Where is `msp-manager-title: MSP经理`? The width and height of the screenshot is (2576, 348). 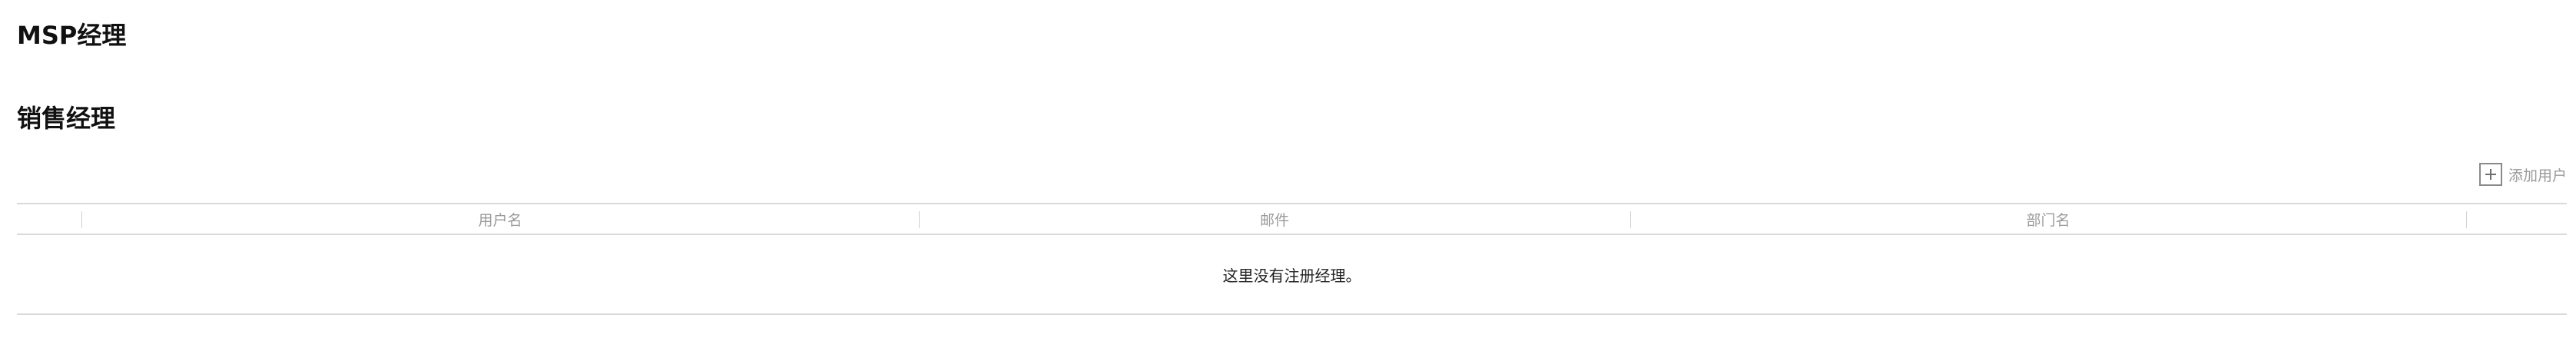 msp-manager-title: MSP经理 is located at coordinates (72, 35).